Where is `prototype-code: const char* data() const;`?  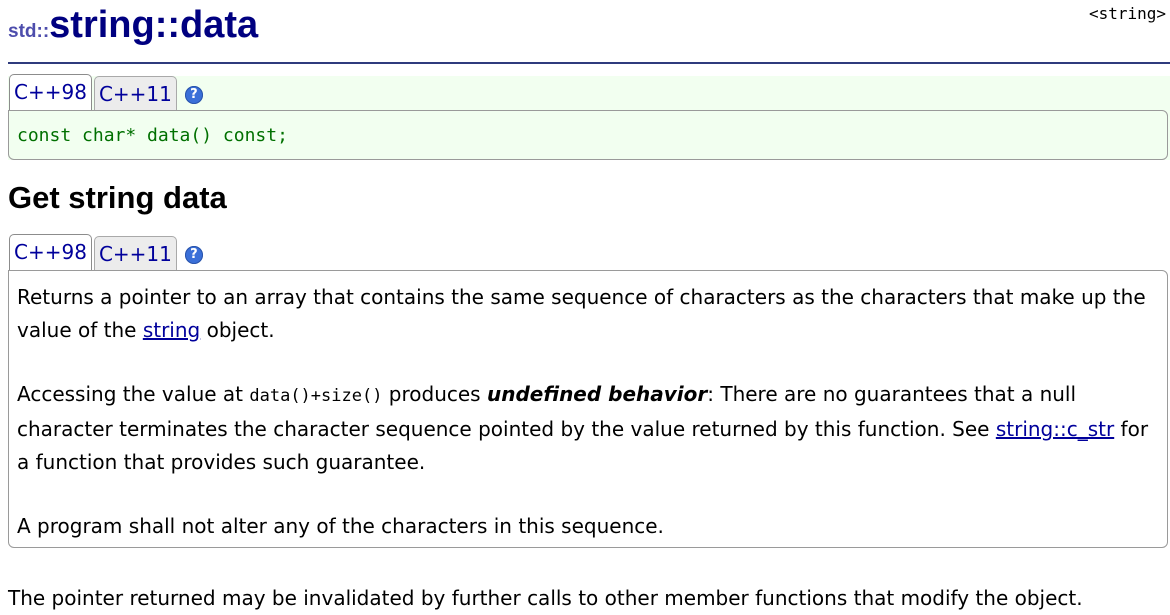
prototype-code: const char* data() const; is located at coordinates (152, 135).